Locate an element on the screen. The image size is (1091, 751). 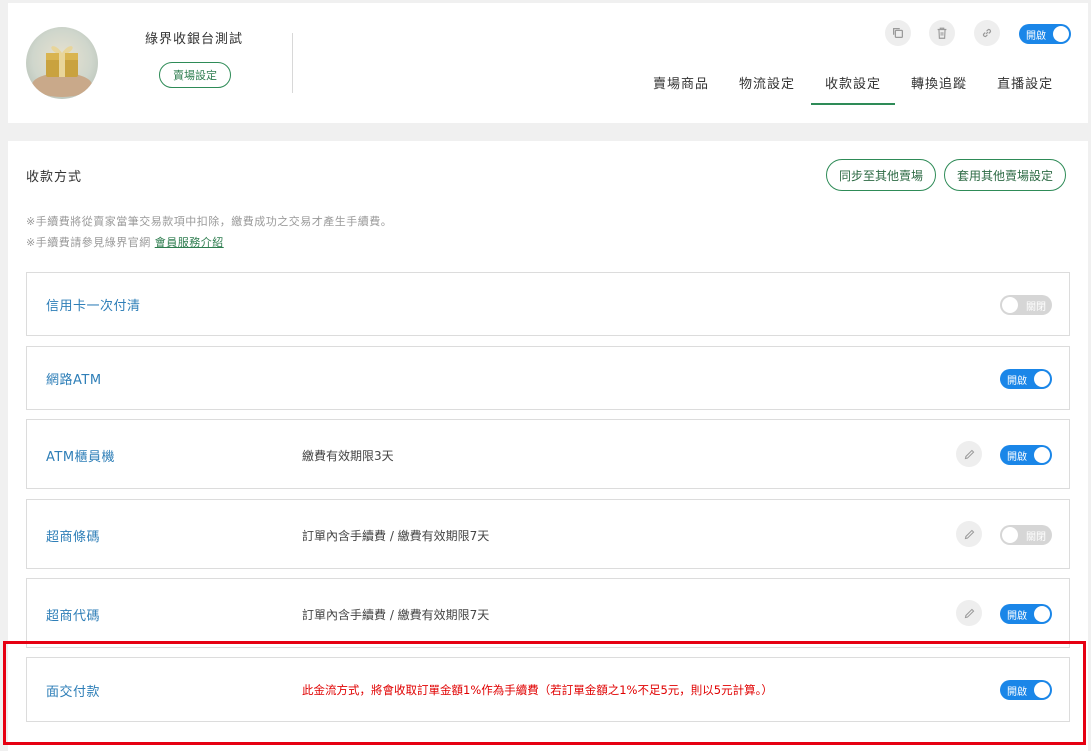
link-icon is located at coordinates (987, 33).